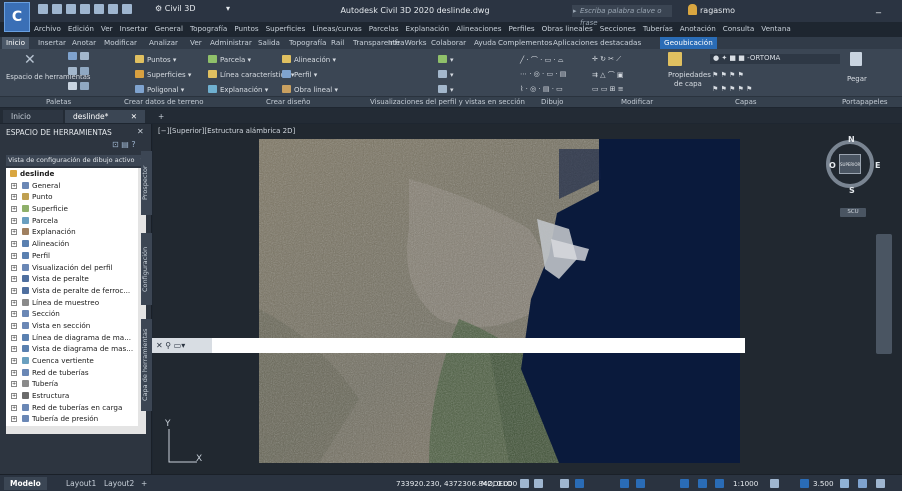  I want to click on layer-select: ● ✦ ■ ■ -ORTOMA, so click(775, 59).